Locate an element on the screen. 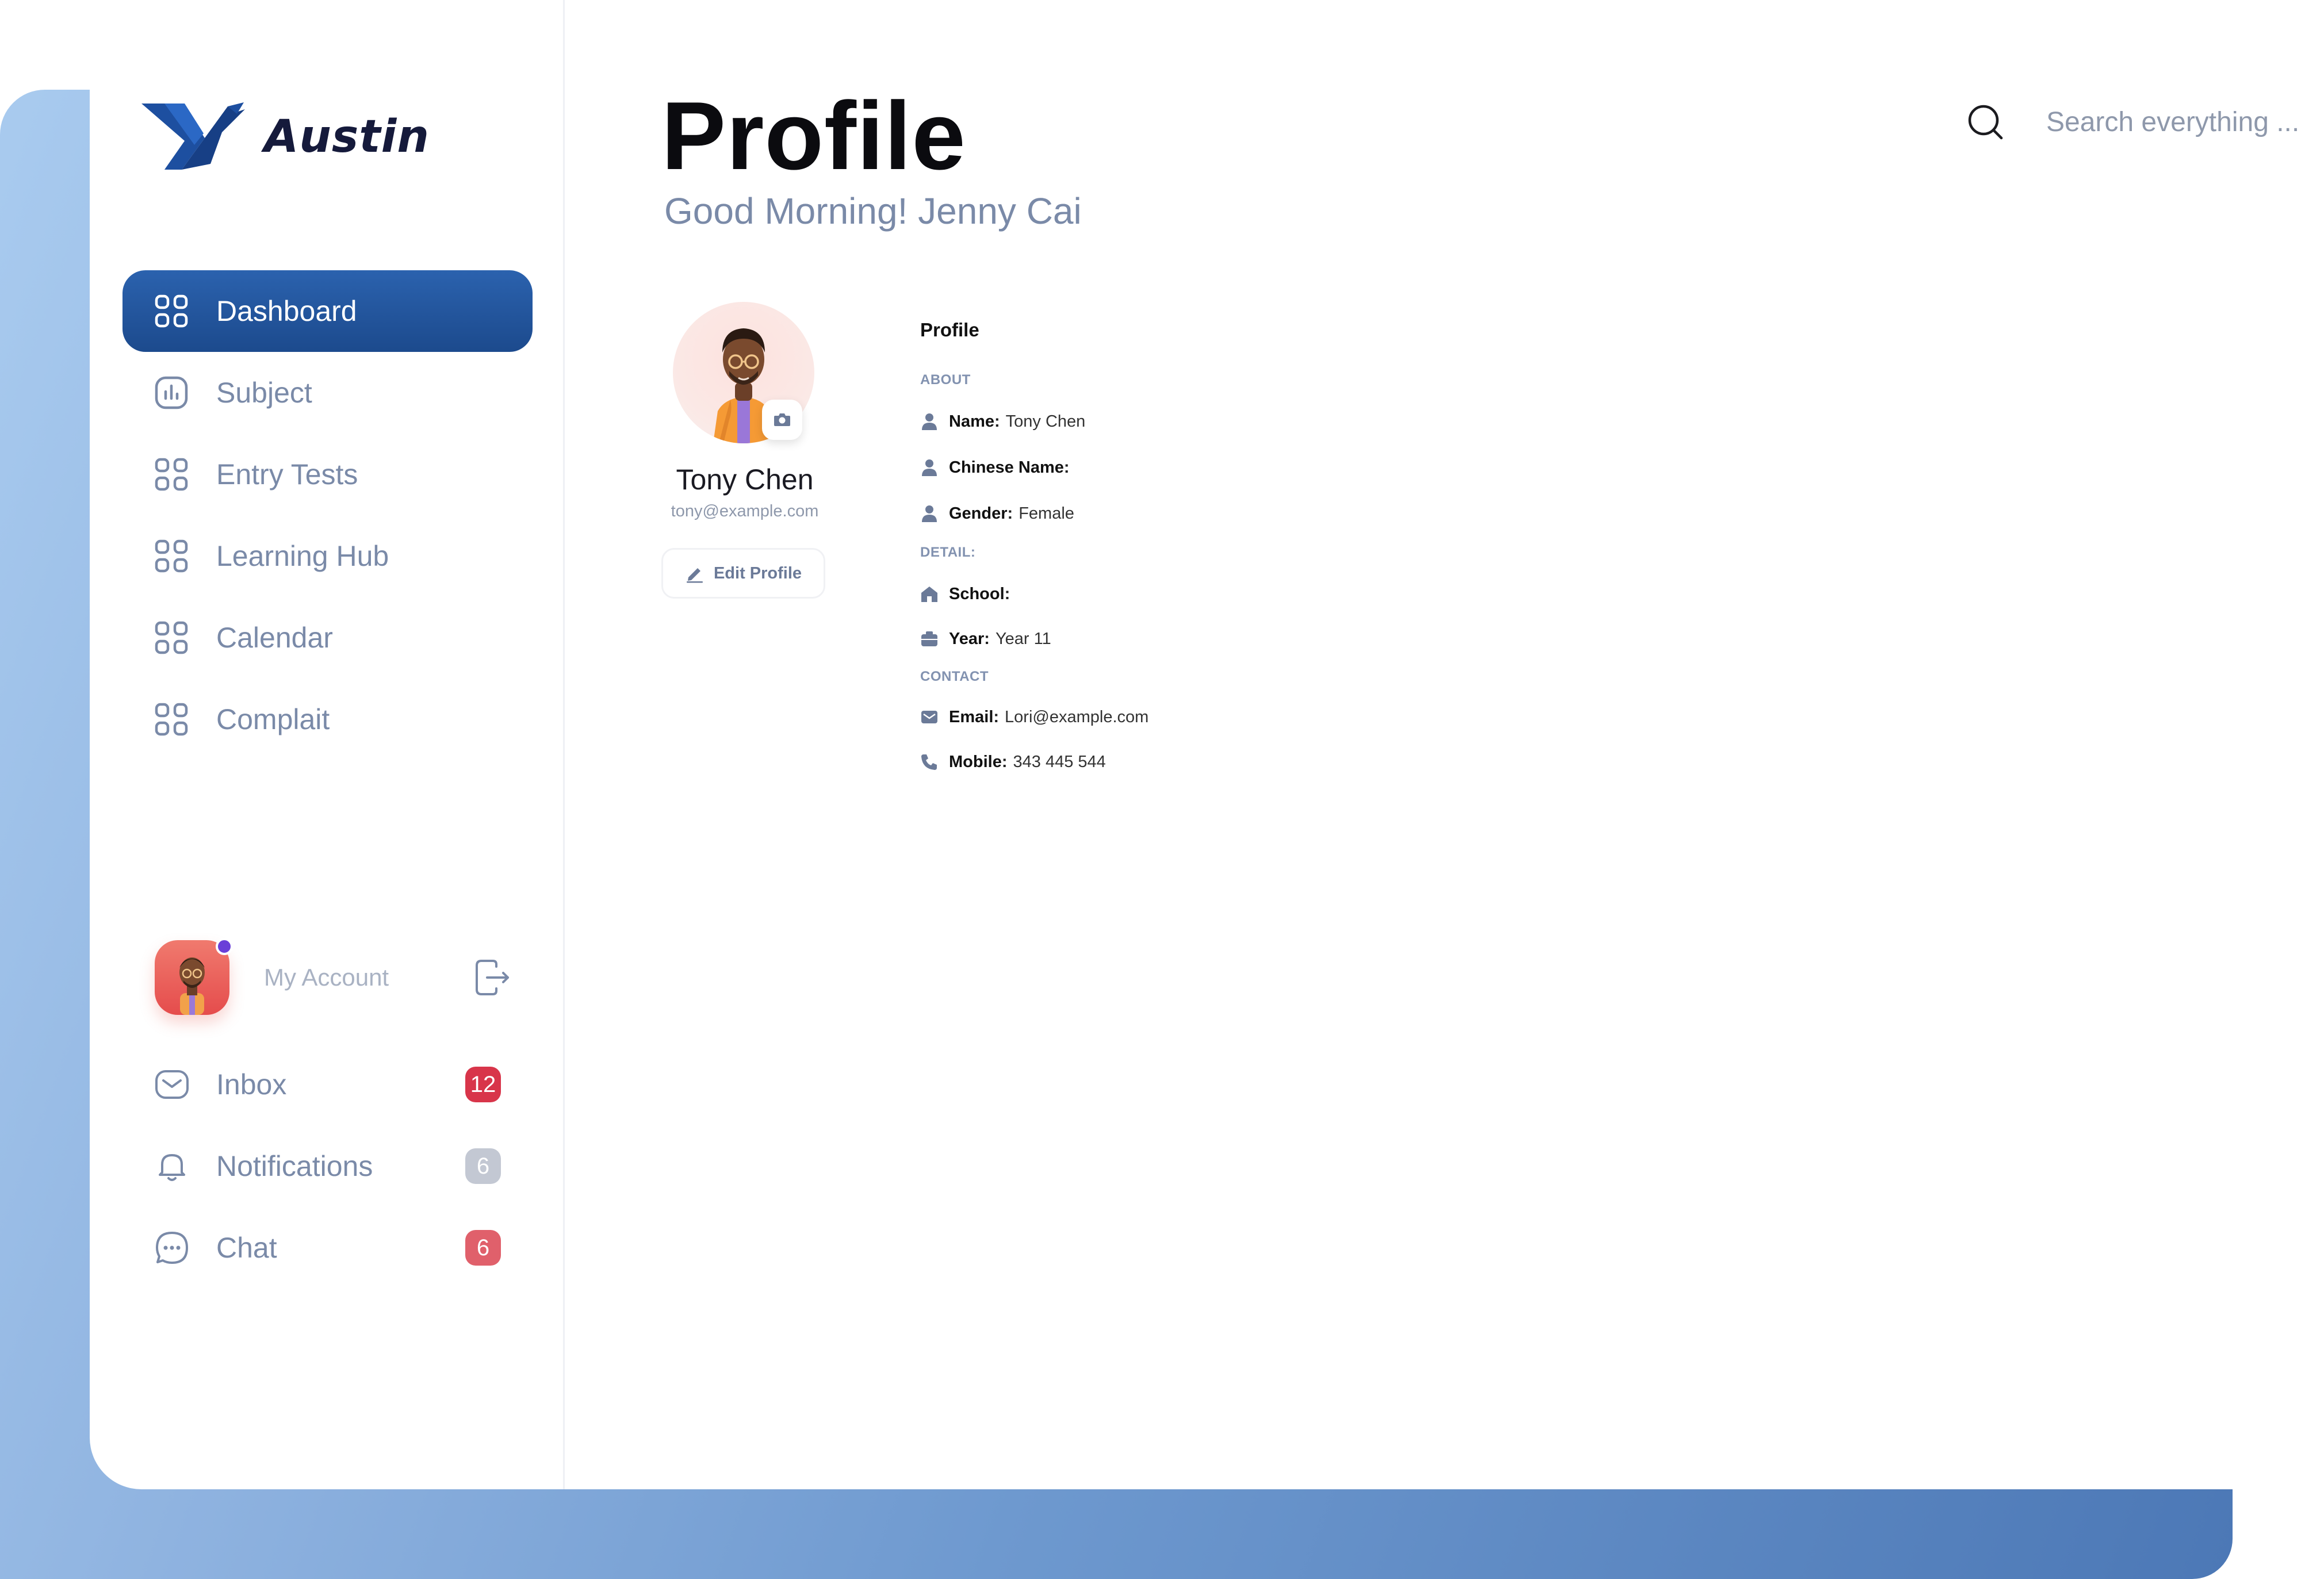  sidebar-item-chat: Chat 6 is located at coordinates (327, 1248).